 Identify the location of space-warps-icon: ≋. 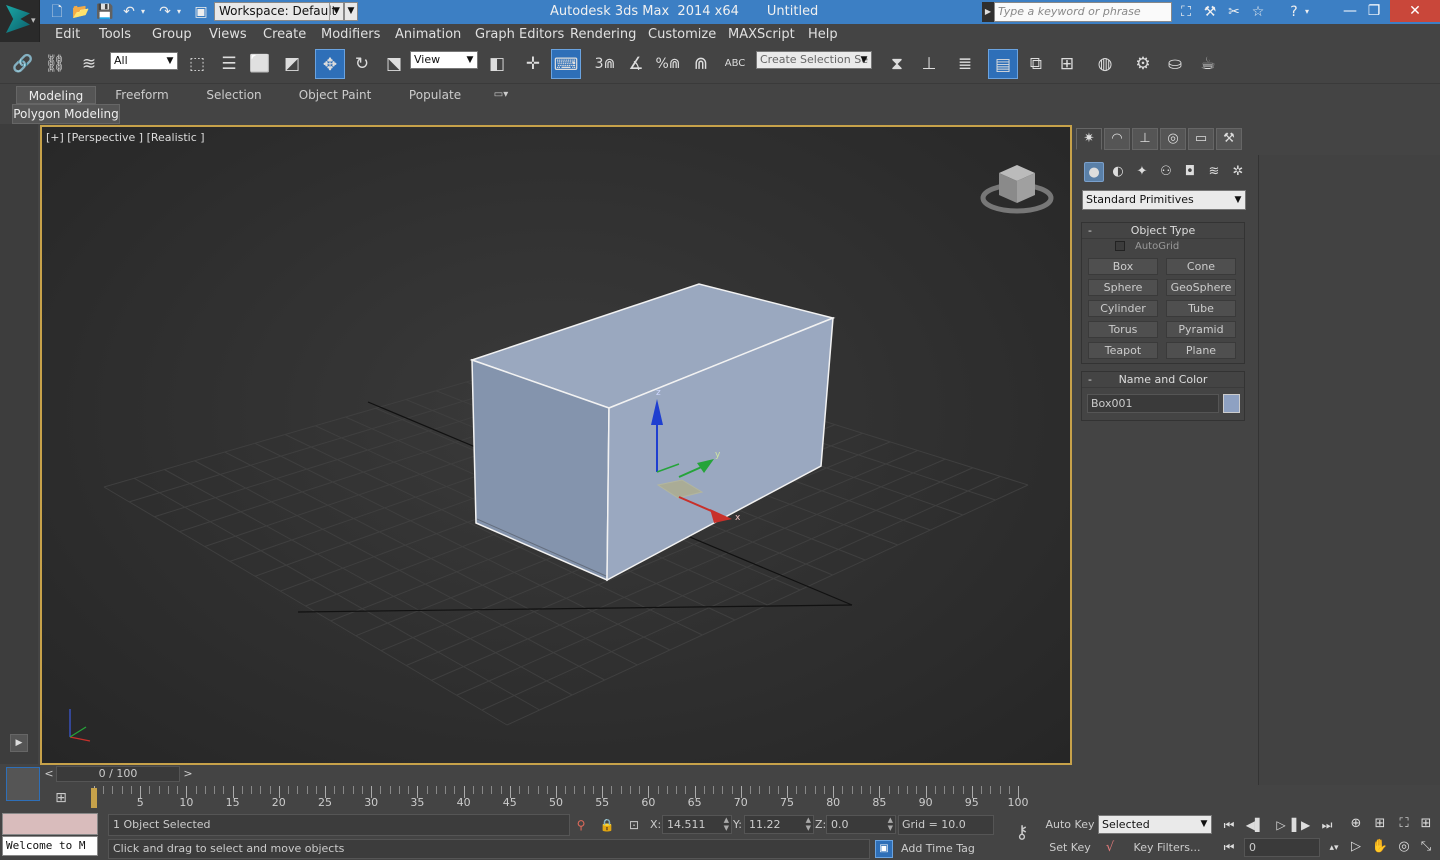
(1214, 172).